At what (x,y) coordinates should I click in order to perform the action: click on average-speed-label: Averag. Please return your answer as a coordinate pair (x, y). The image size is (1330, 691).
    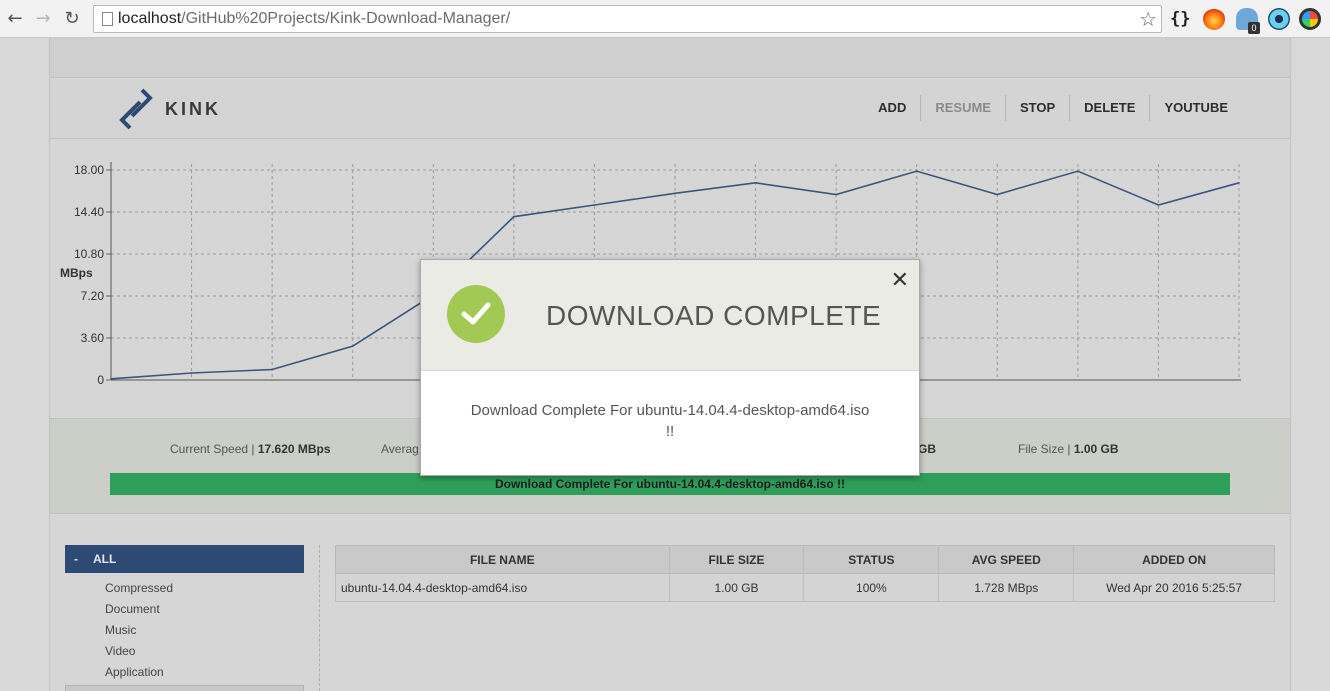
    Looking at the image, I should click on (400, 449).